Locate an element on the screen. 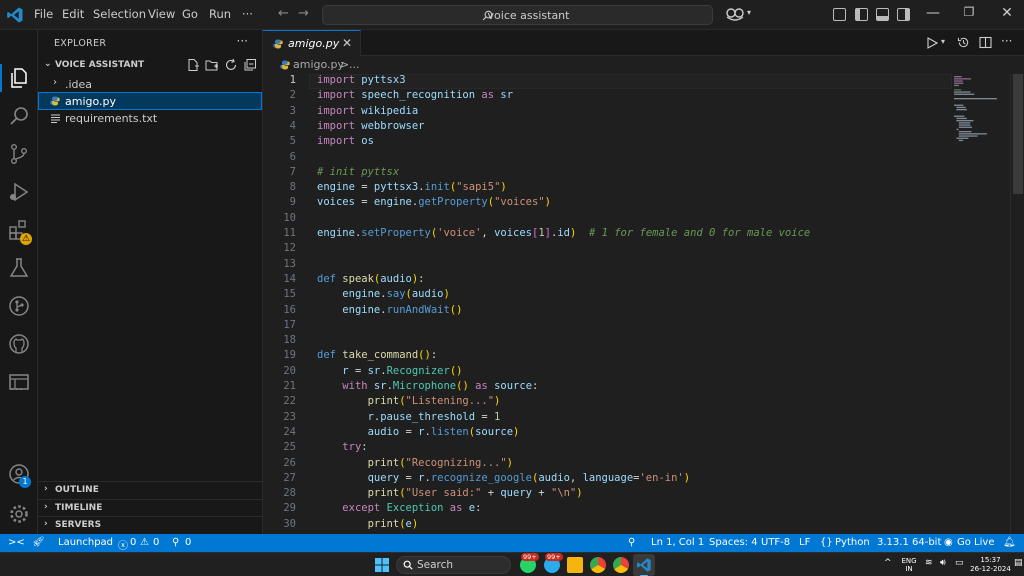  explorer-more-icon: ··· is located at coordinates (242, 41).